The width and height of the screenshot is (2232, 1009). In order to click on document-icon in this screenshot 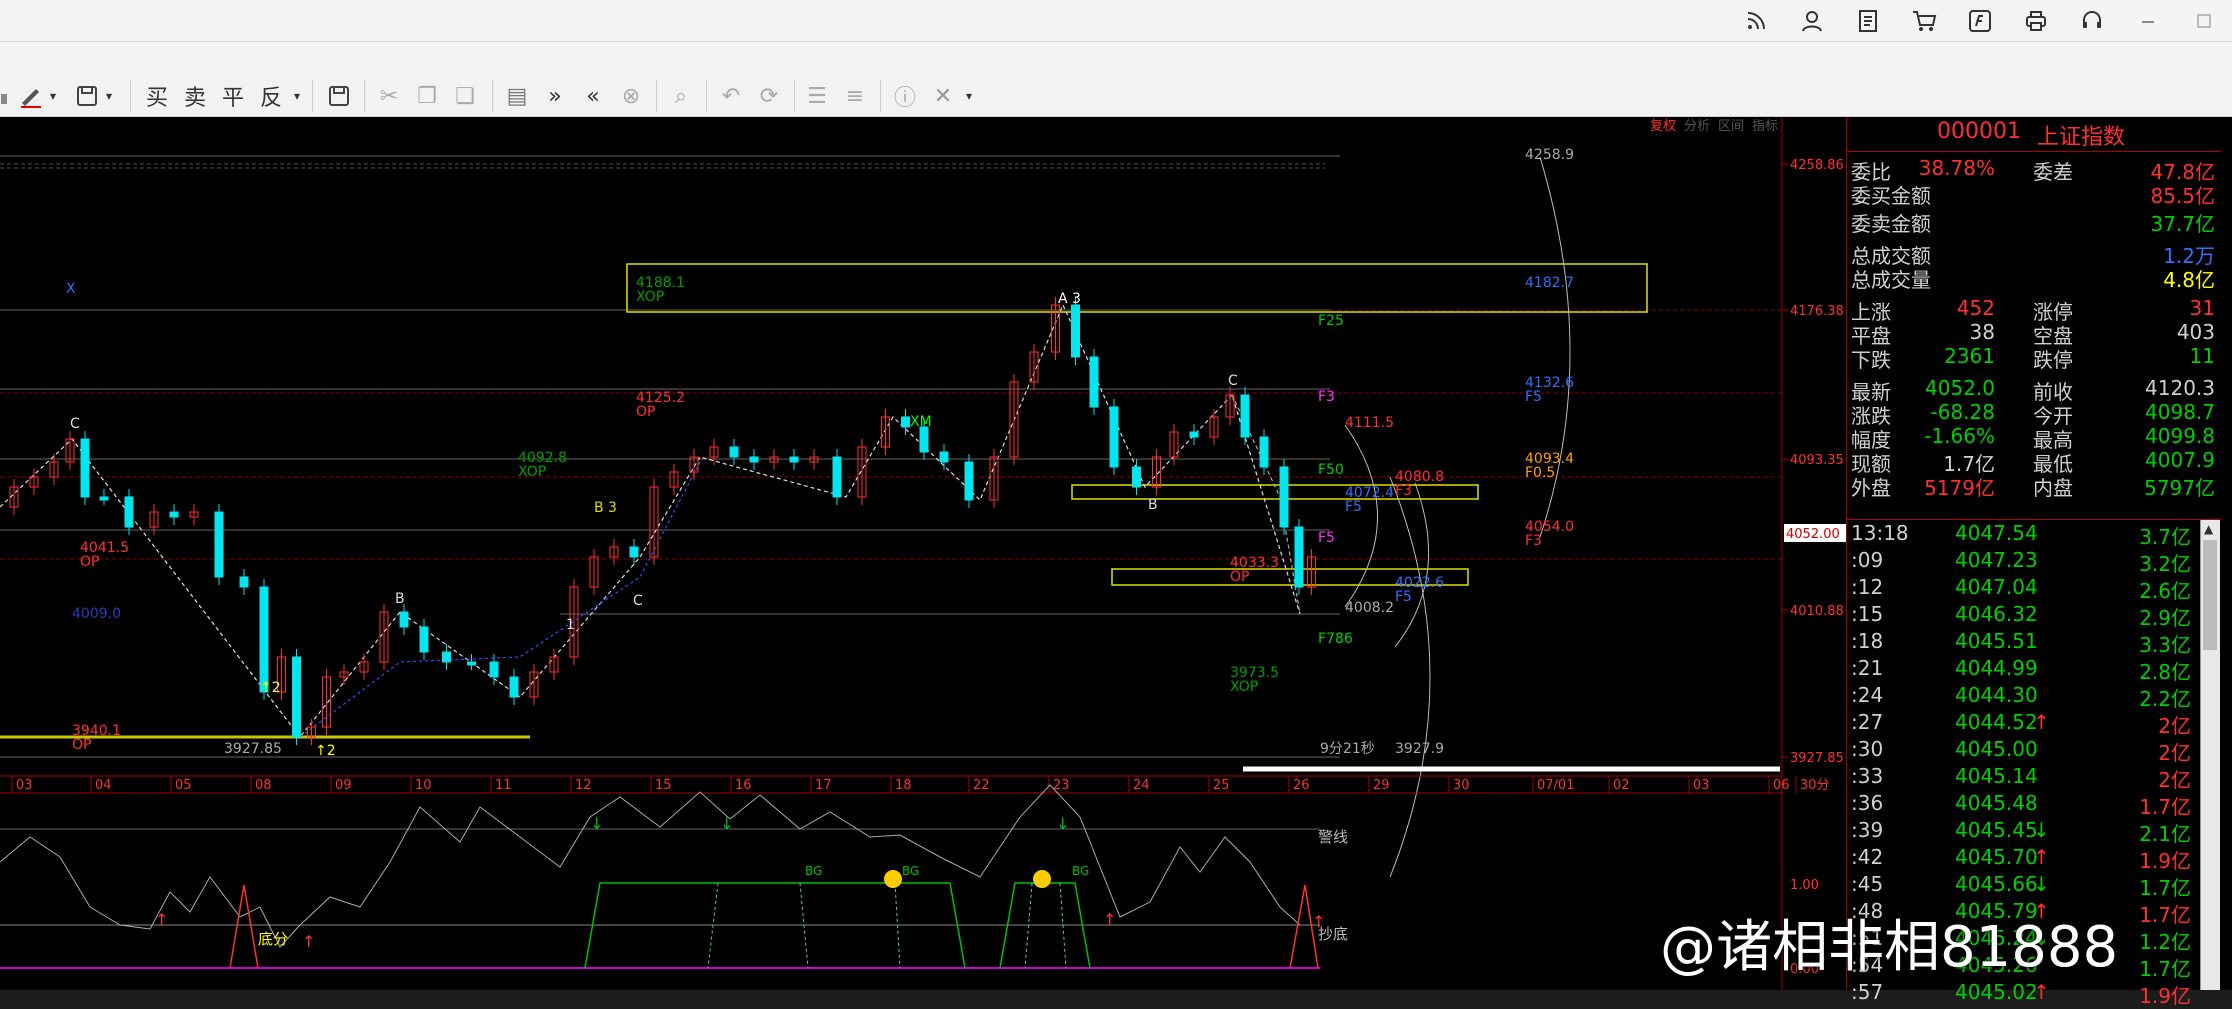, I will do `click(1868, 21)`.